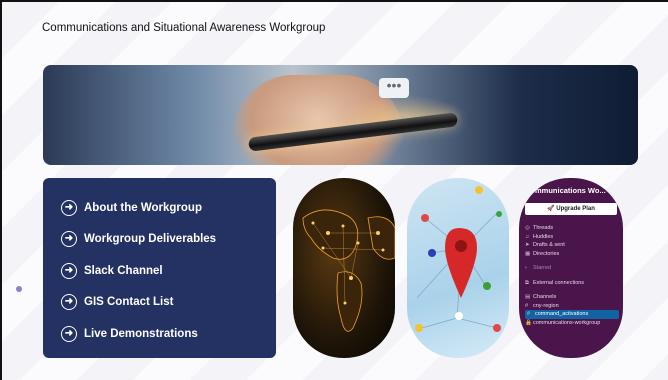 This screenshot has height=380, width=668. What do you see at coordinates (527, 282) in the screenshot?
I see `external-icon: ⧉` at bounding box center [527, 282].